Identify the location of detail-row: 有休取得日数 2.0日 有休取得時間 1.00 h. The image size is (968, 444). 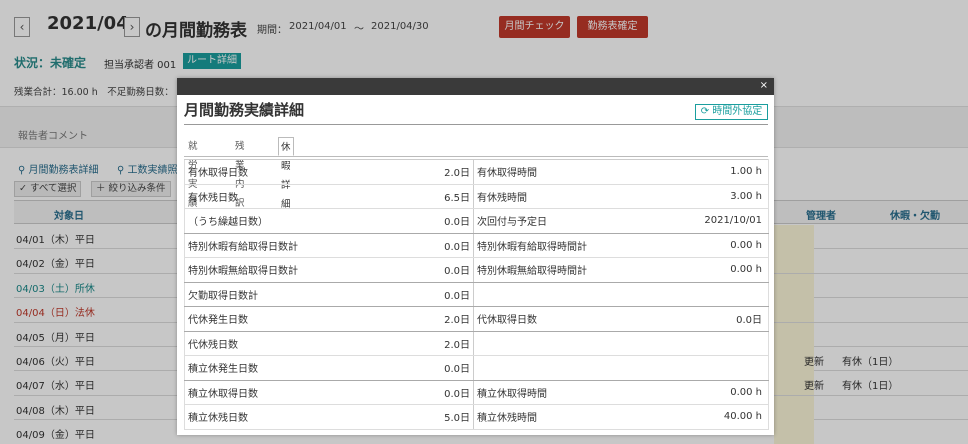
(476, 172).